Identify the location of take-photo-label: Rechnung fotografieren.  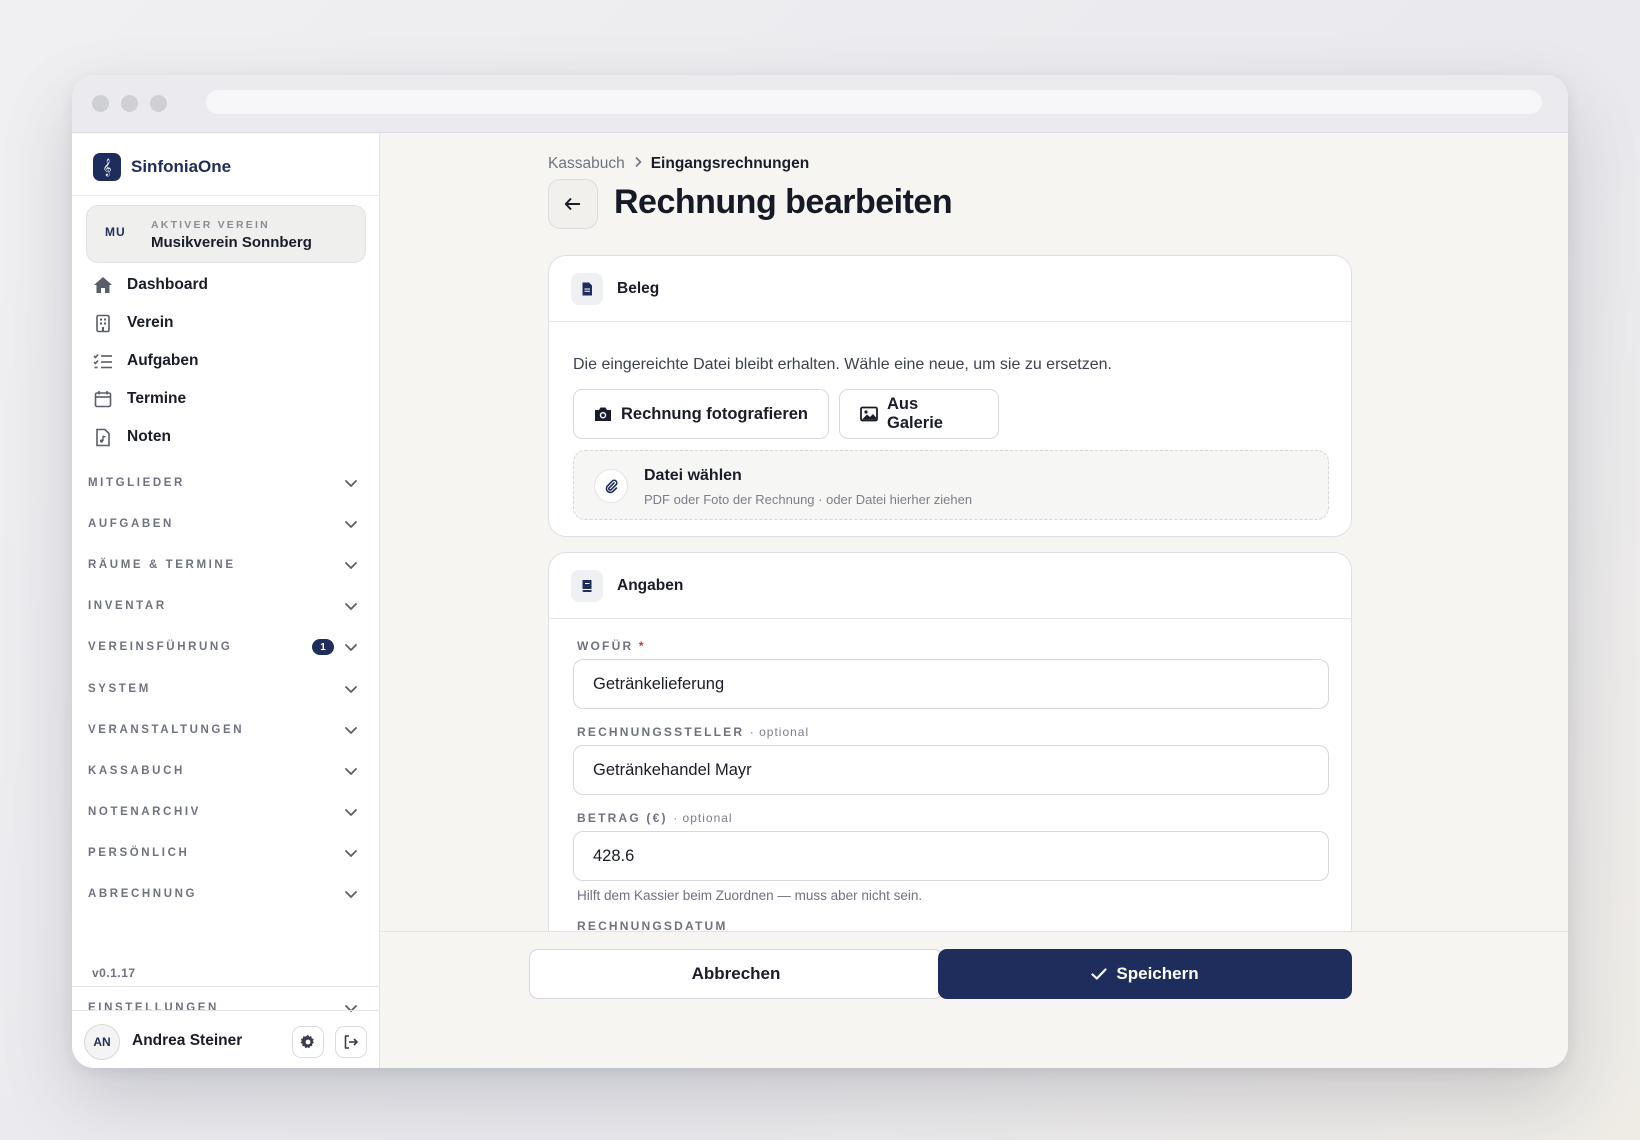
(715, 413).